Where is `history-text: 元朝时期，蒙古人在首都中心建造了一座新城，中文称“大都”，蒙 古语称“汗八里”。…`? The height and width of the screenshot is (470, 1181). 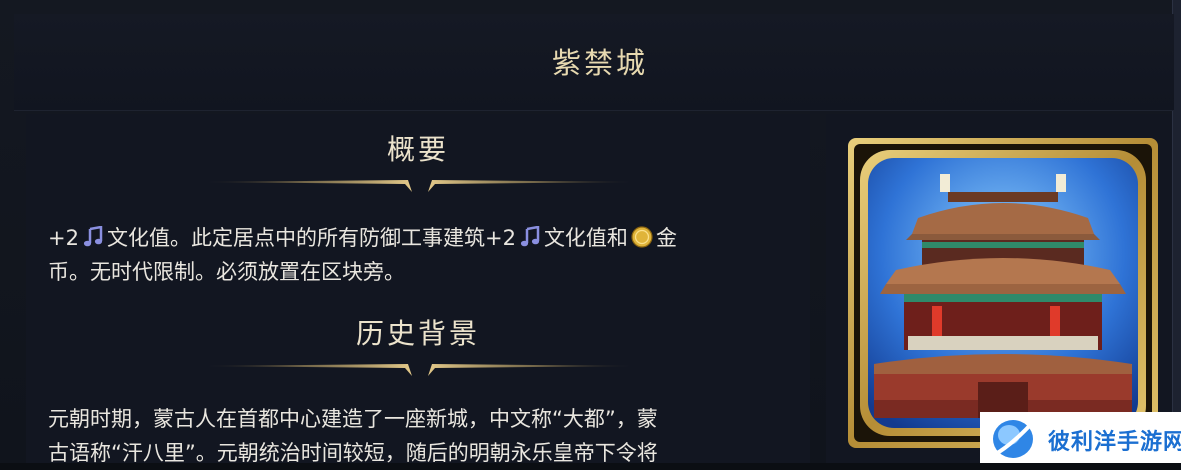
history-text: 元朝时期，蒙古人在首都中心建造了一座新城，中文称“大都”，蒙 古语称“汗八里”。… is located at coordinates (418, 436).